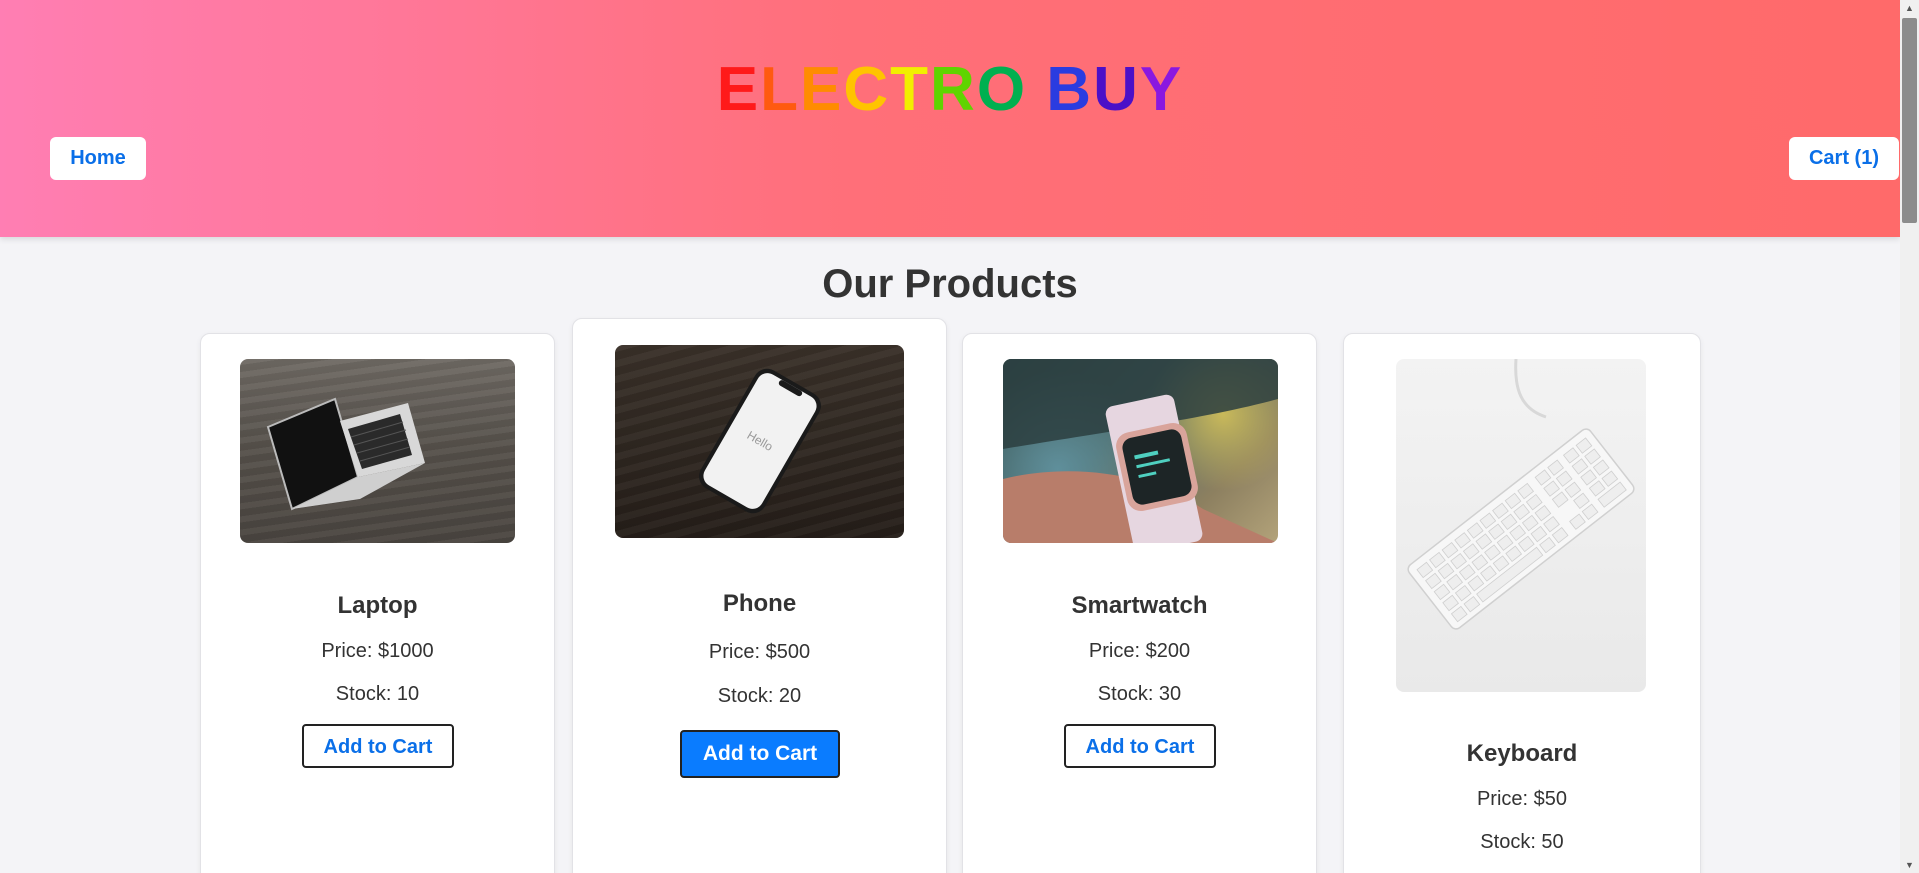 The height and width of the screenshot is (873, 1919). What do you see at coordinates (759, 441) in the screenshot?
I see `phone-image: Hello` at bounding box center [759, 441].